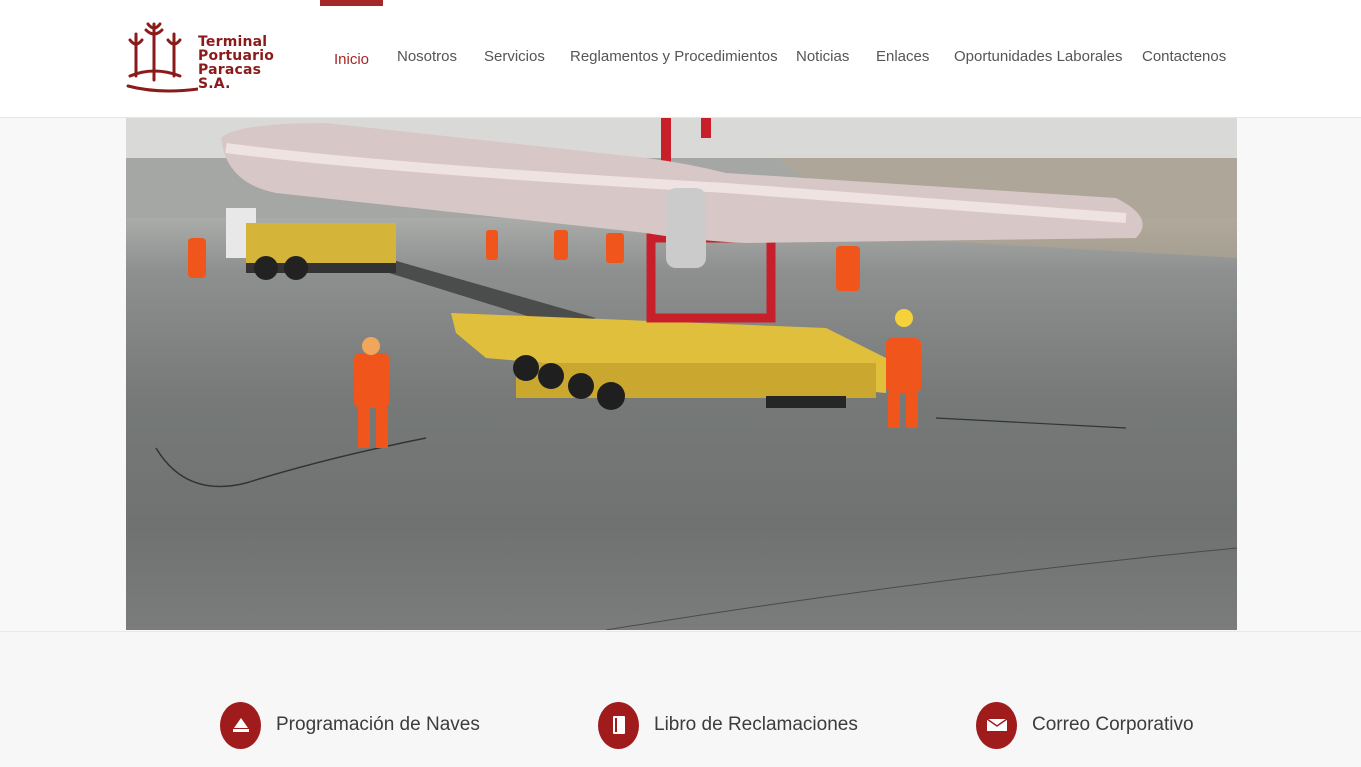 The width and height of the screenshot is (1361, 767). Describe the element at coordinates (378, 724) in the screenshot. I see `quick-link-label: Programación de Naves` at that location.